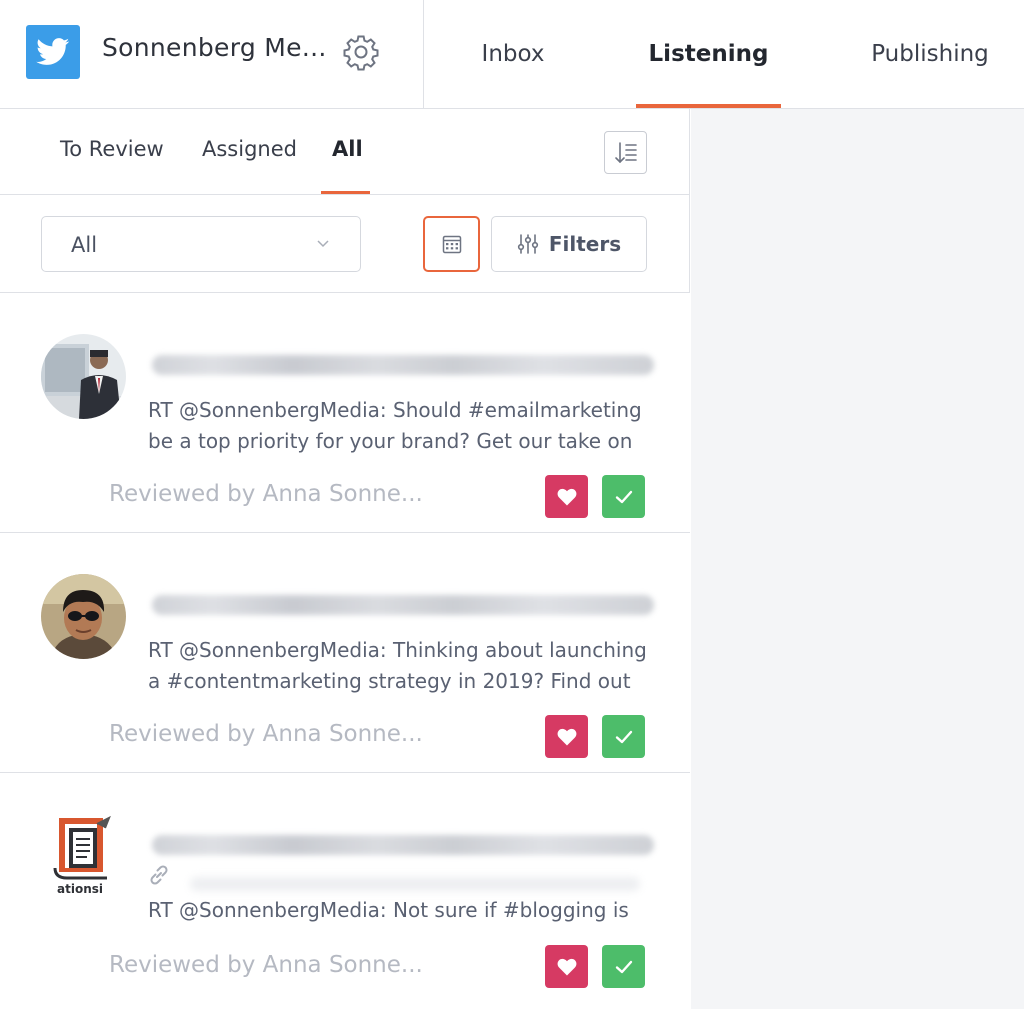 Image resolution: width=1024 pixels, height=1009 pixels. I want to click on twitter-icon, so click(53, 52).